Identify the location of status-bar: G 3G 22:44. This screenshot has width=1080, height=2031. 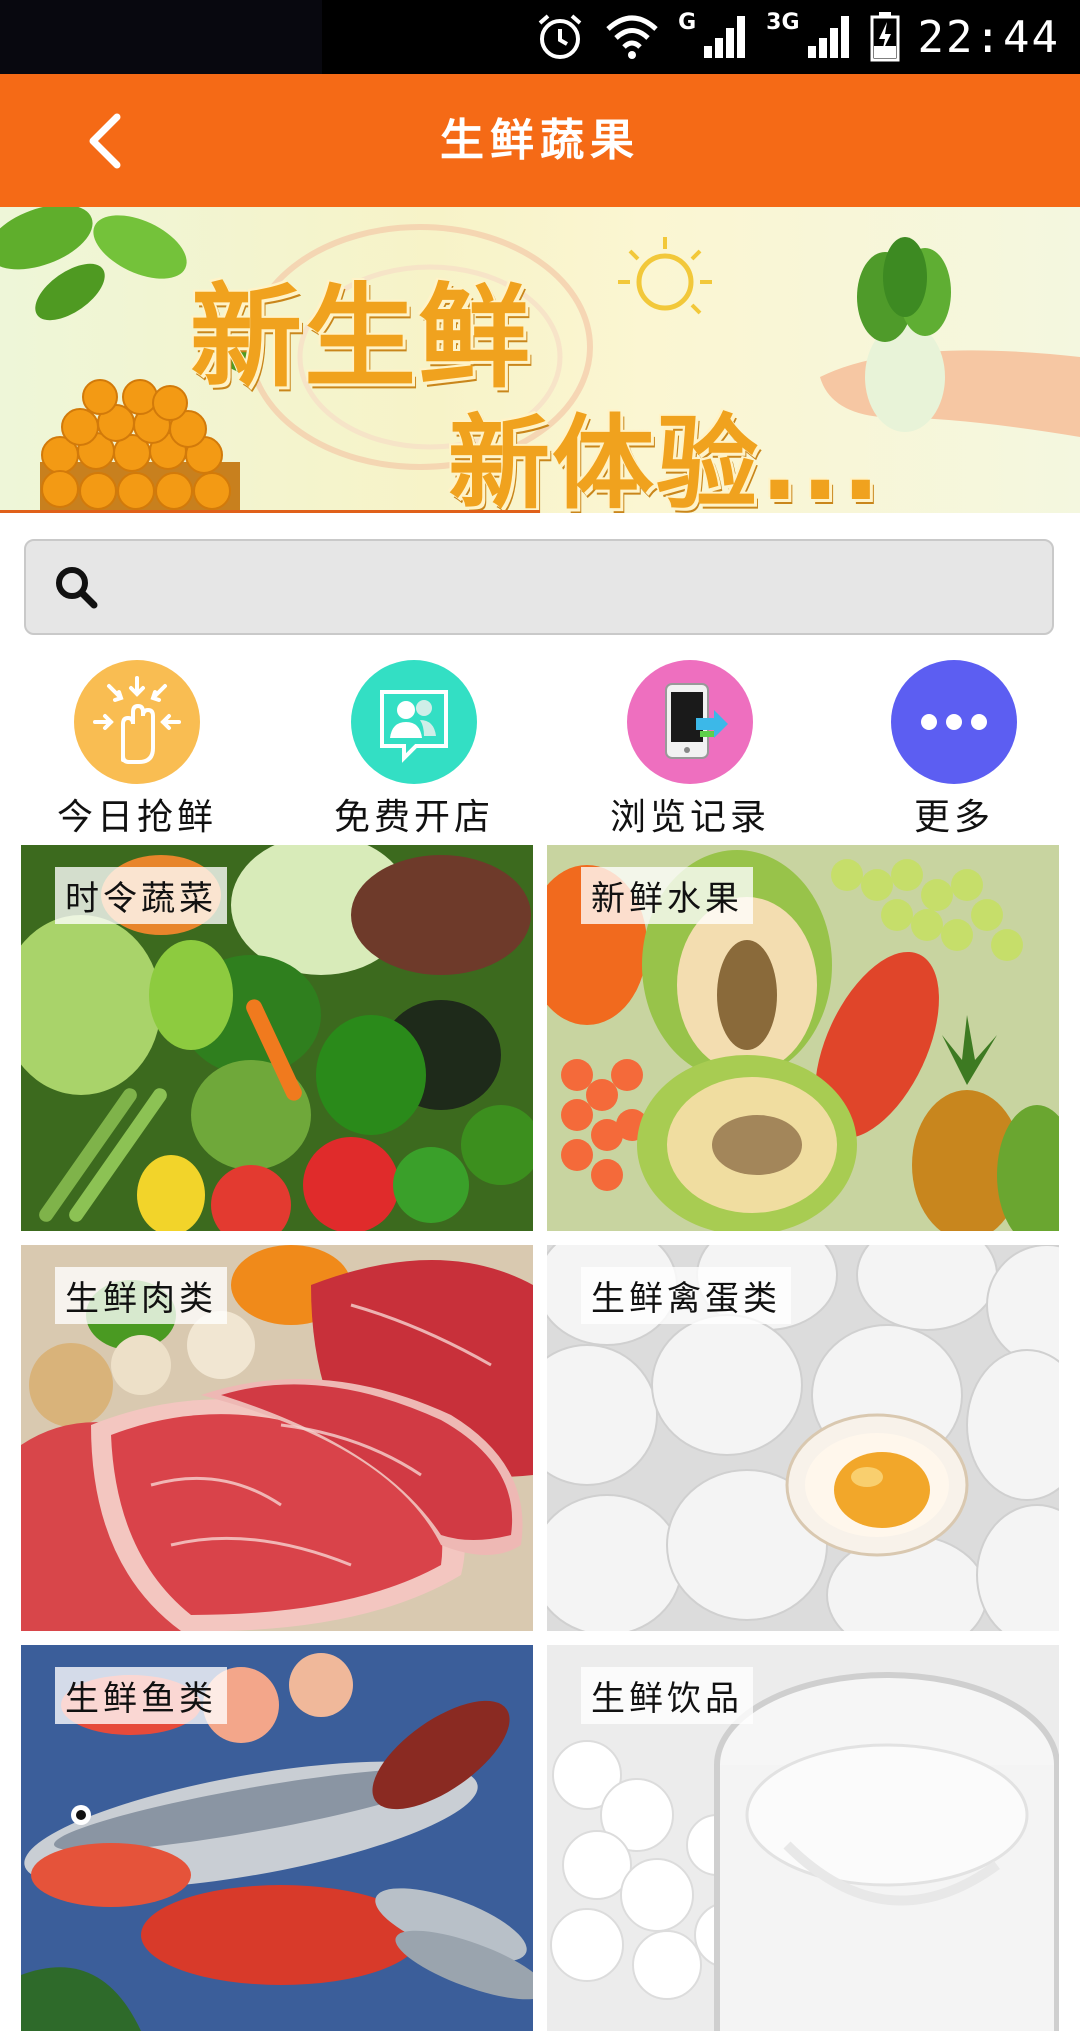
(540, 37).